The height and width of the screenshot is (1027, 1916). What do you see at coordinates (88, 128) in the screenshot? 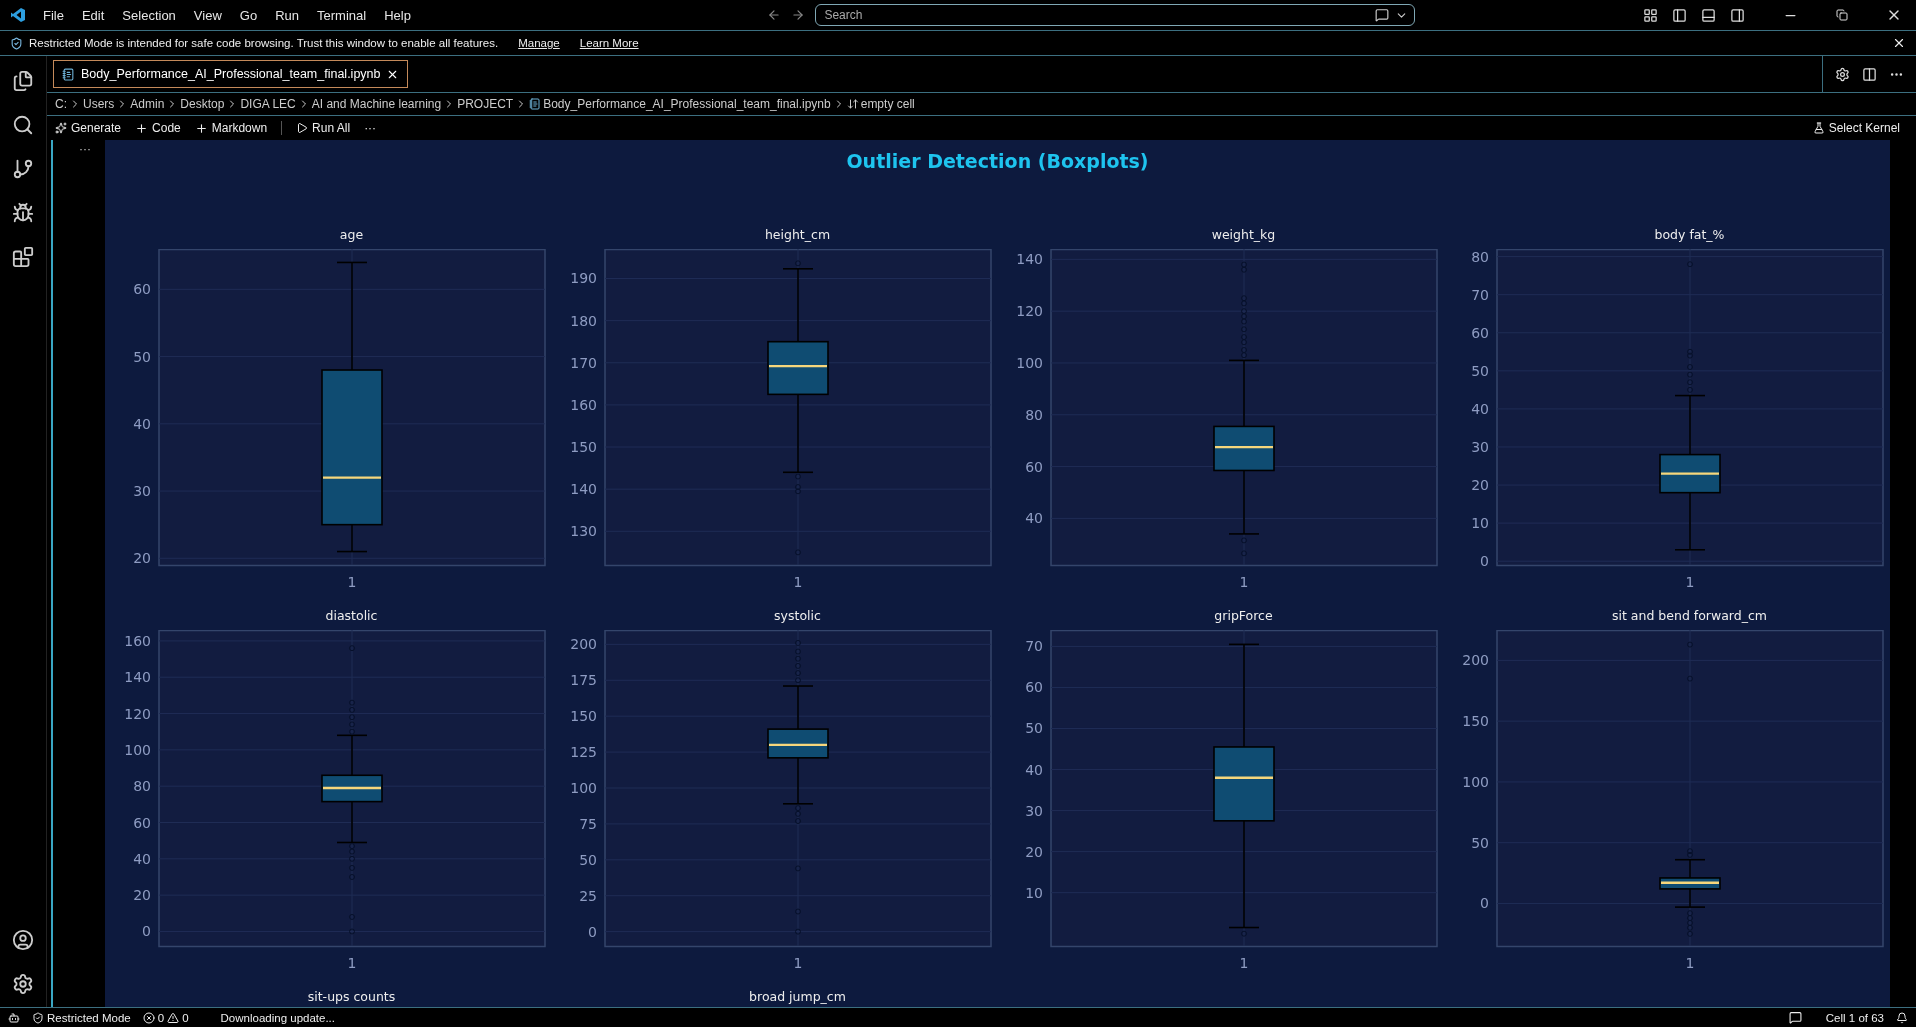
I see `toolbar-button: Generate` at bounding box center [88, 128].